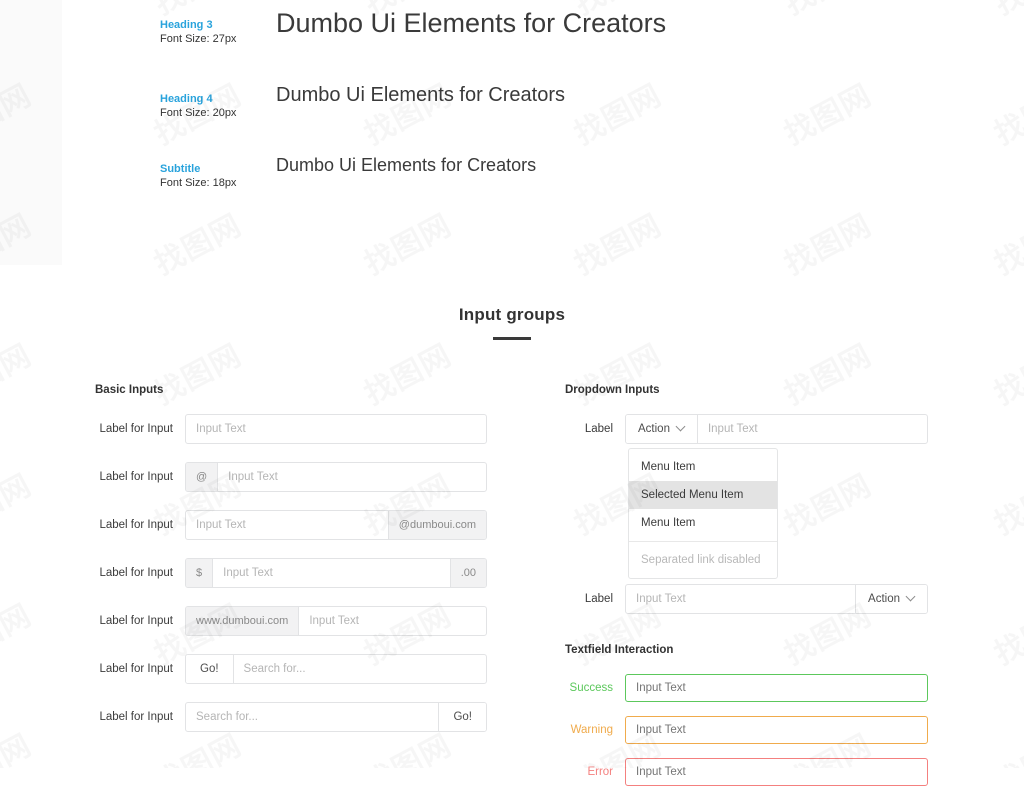 Image resolution: width=1024 pixels, height=800 pixels. What do you see at coordinates (591, 688) in the screenshot?
I see `status-label: Success` at bounding box center [591, 688].